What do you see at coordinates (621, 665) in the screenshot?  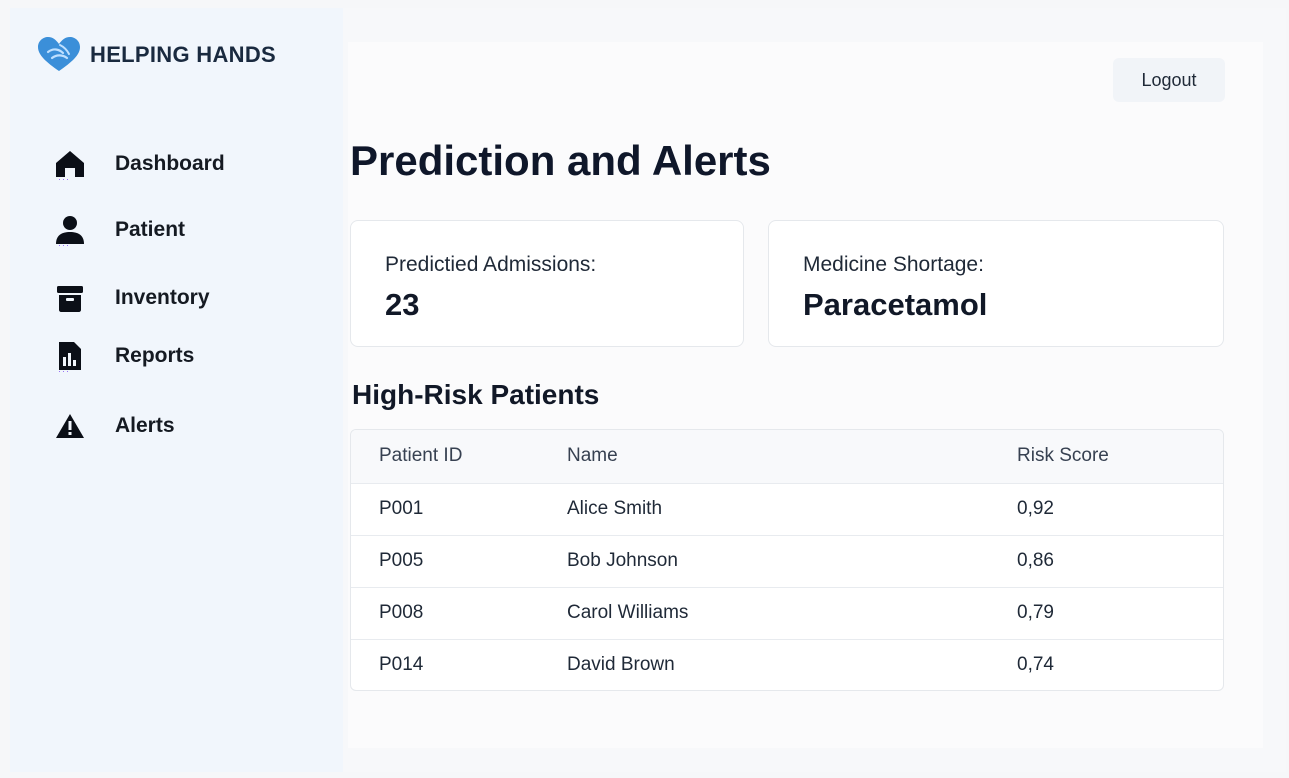 I see `patient-name-cell: David Brown` at bounding box center [621, 665].